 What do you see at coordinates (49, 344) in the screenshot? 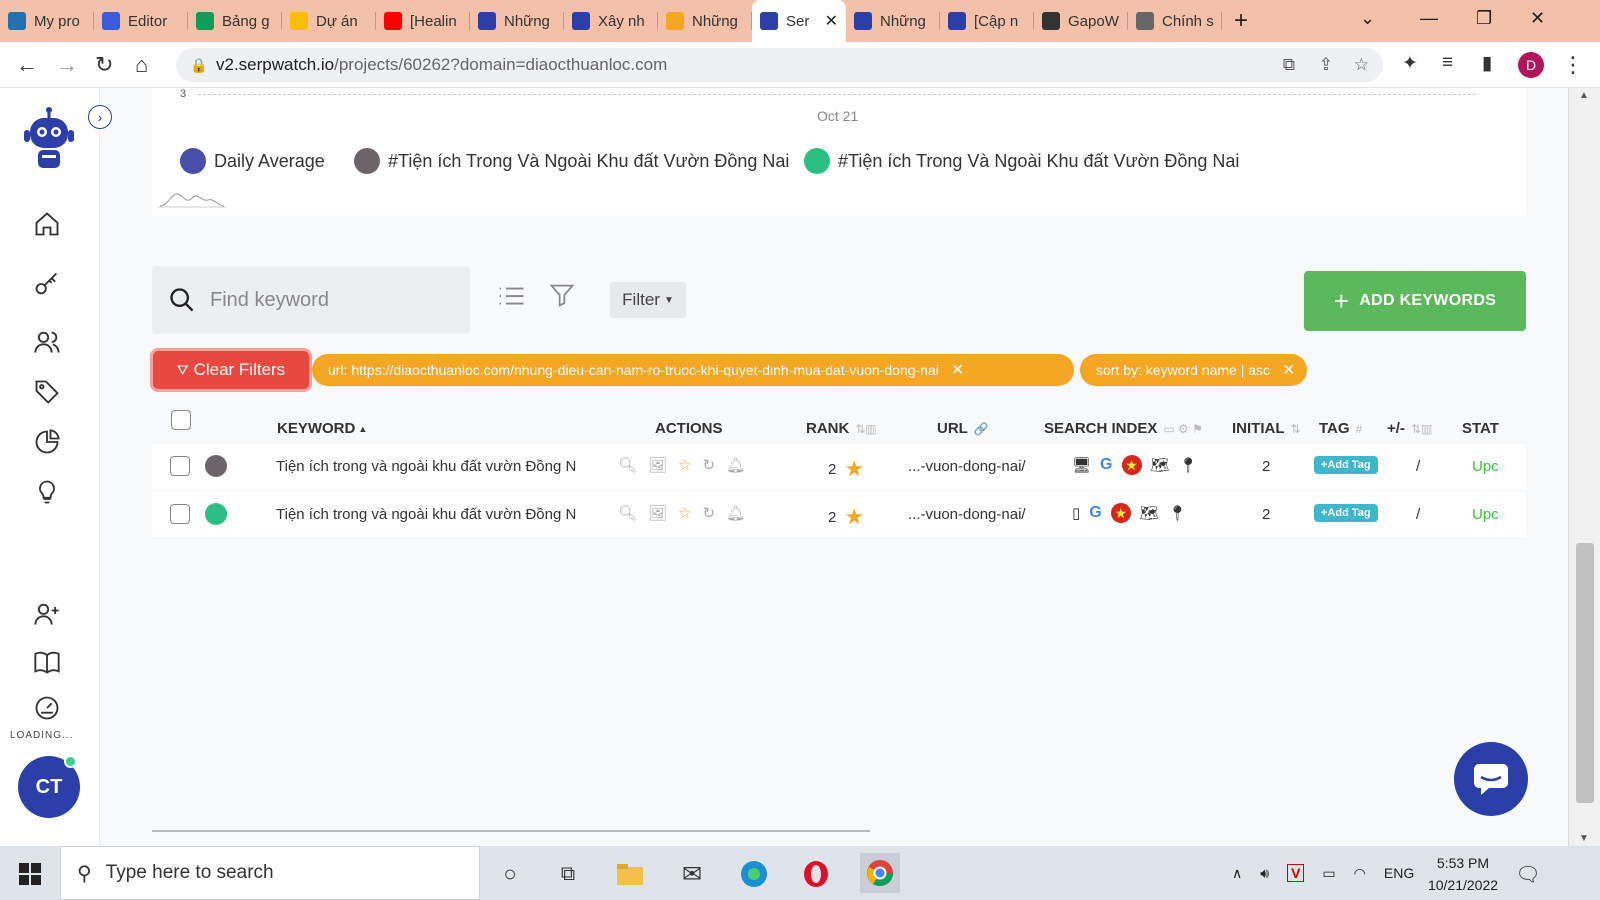
I see `sidebar-users-icon` at bounding box center [49, 344].